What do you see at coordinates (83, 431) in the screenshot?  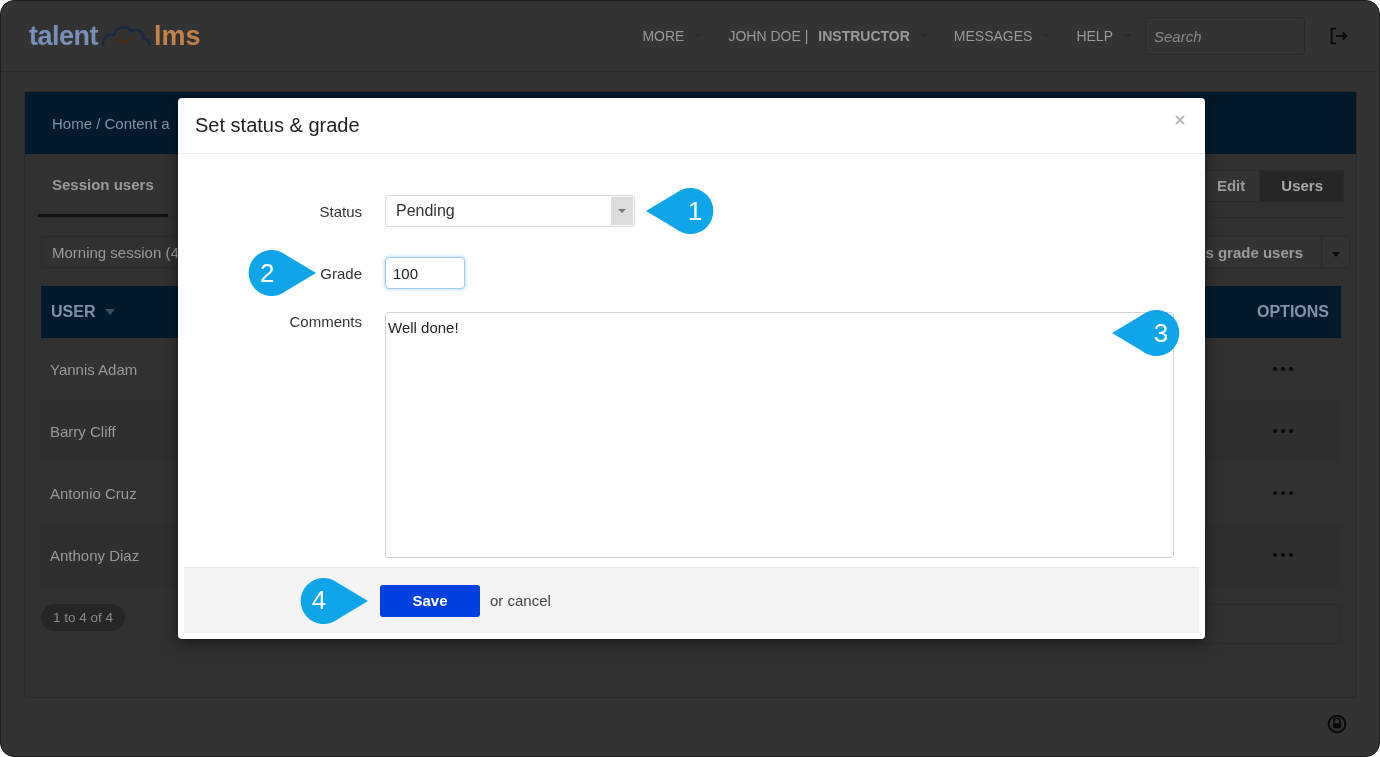 I see `user-name: Barry Cliff` at bounding box center [83, 431].